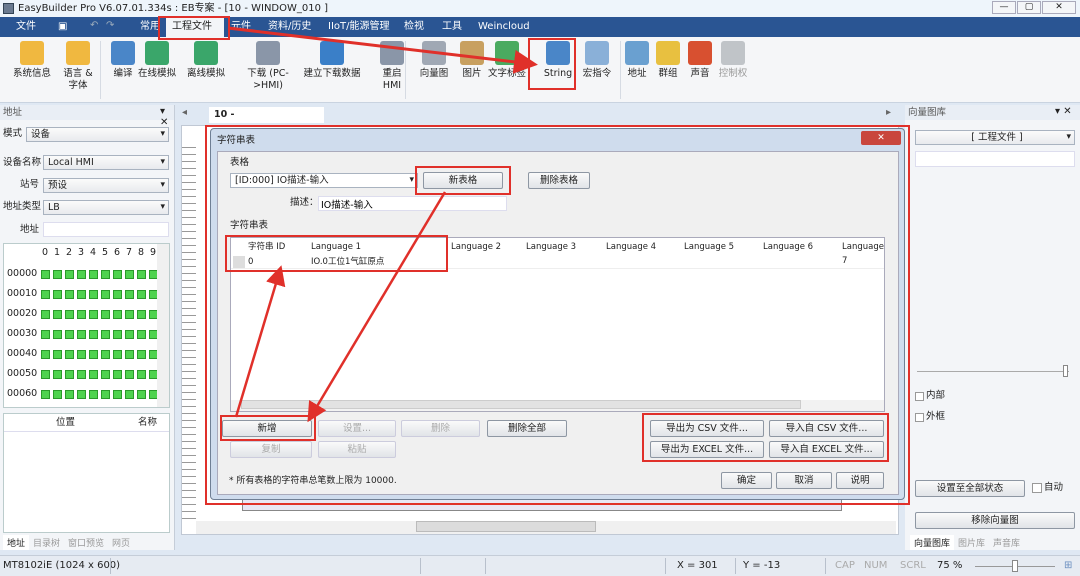 The image size is (1080, 576). I want to click on menu-tools: 工具, so click(452, 27).